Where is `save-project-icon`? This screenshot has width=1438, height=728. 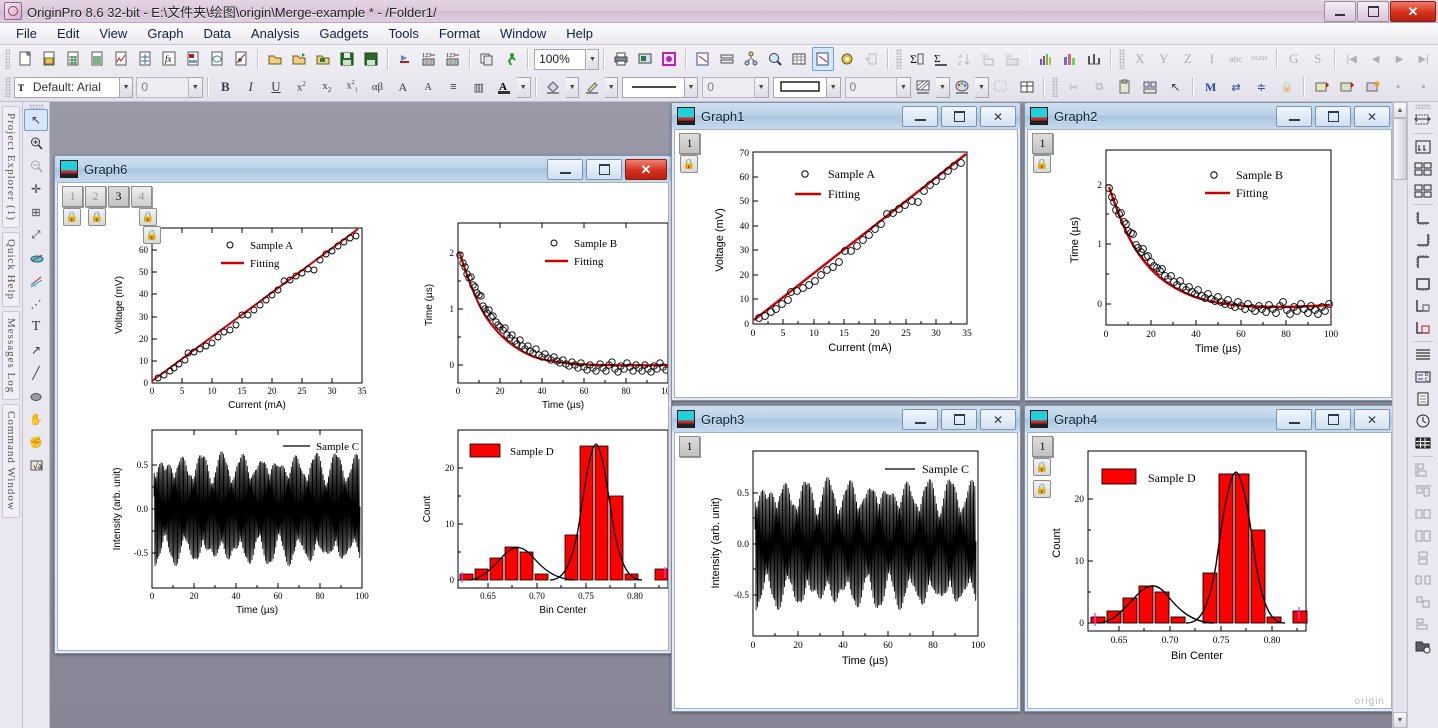
save-project-icon is located at coordinates (347, 59).